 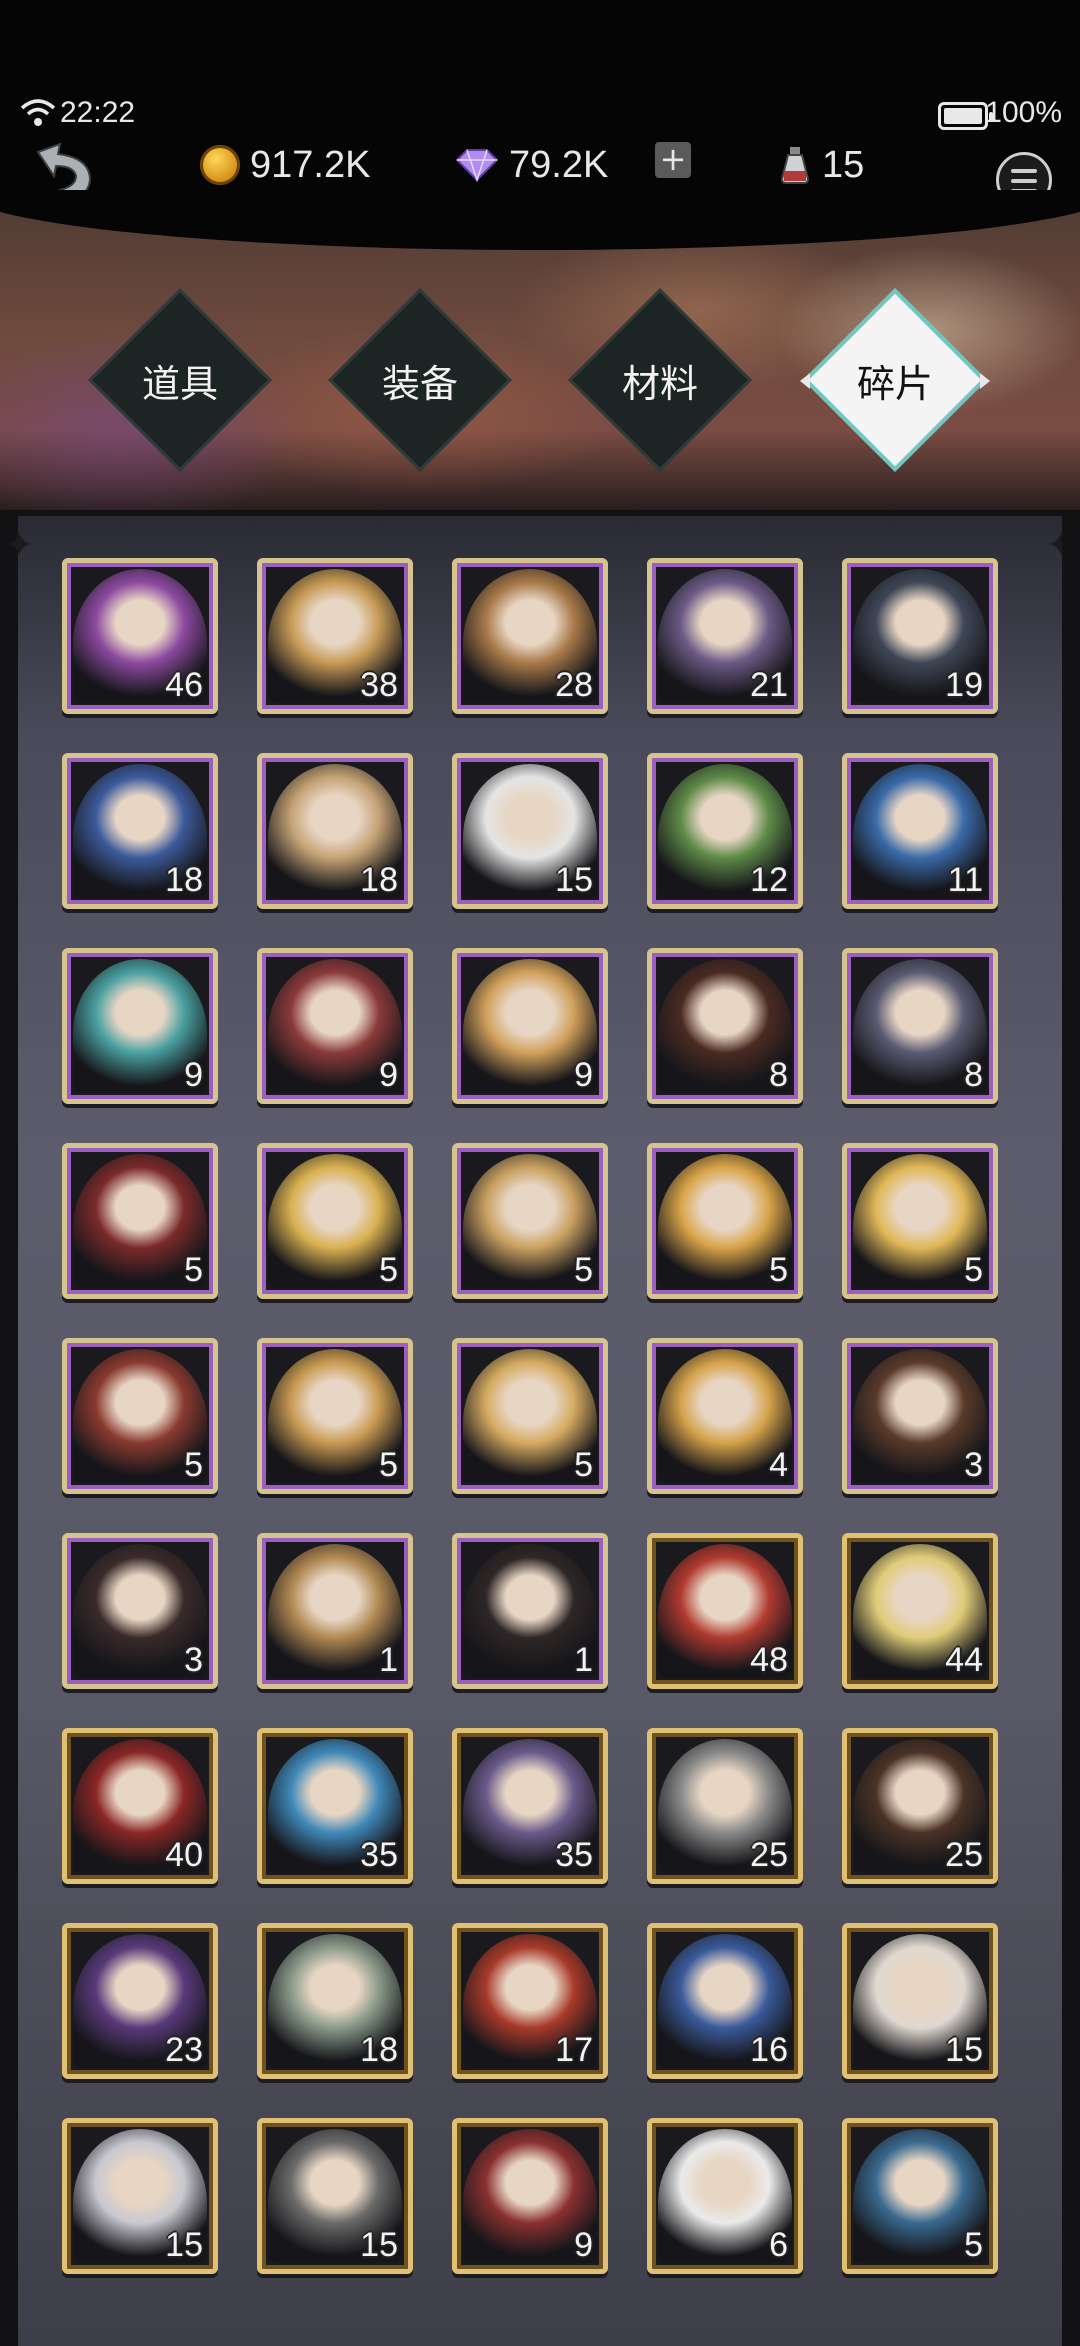 What do you see at coordinates (335, 636) in the screenshot?
I see `fragment-item: 38` at bounding box center [335, 636].